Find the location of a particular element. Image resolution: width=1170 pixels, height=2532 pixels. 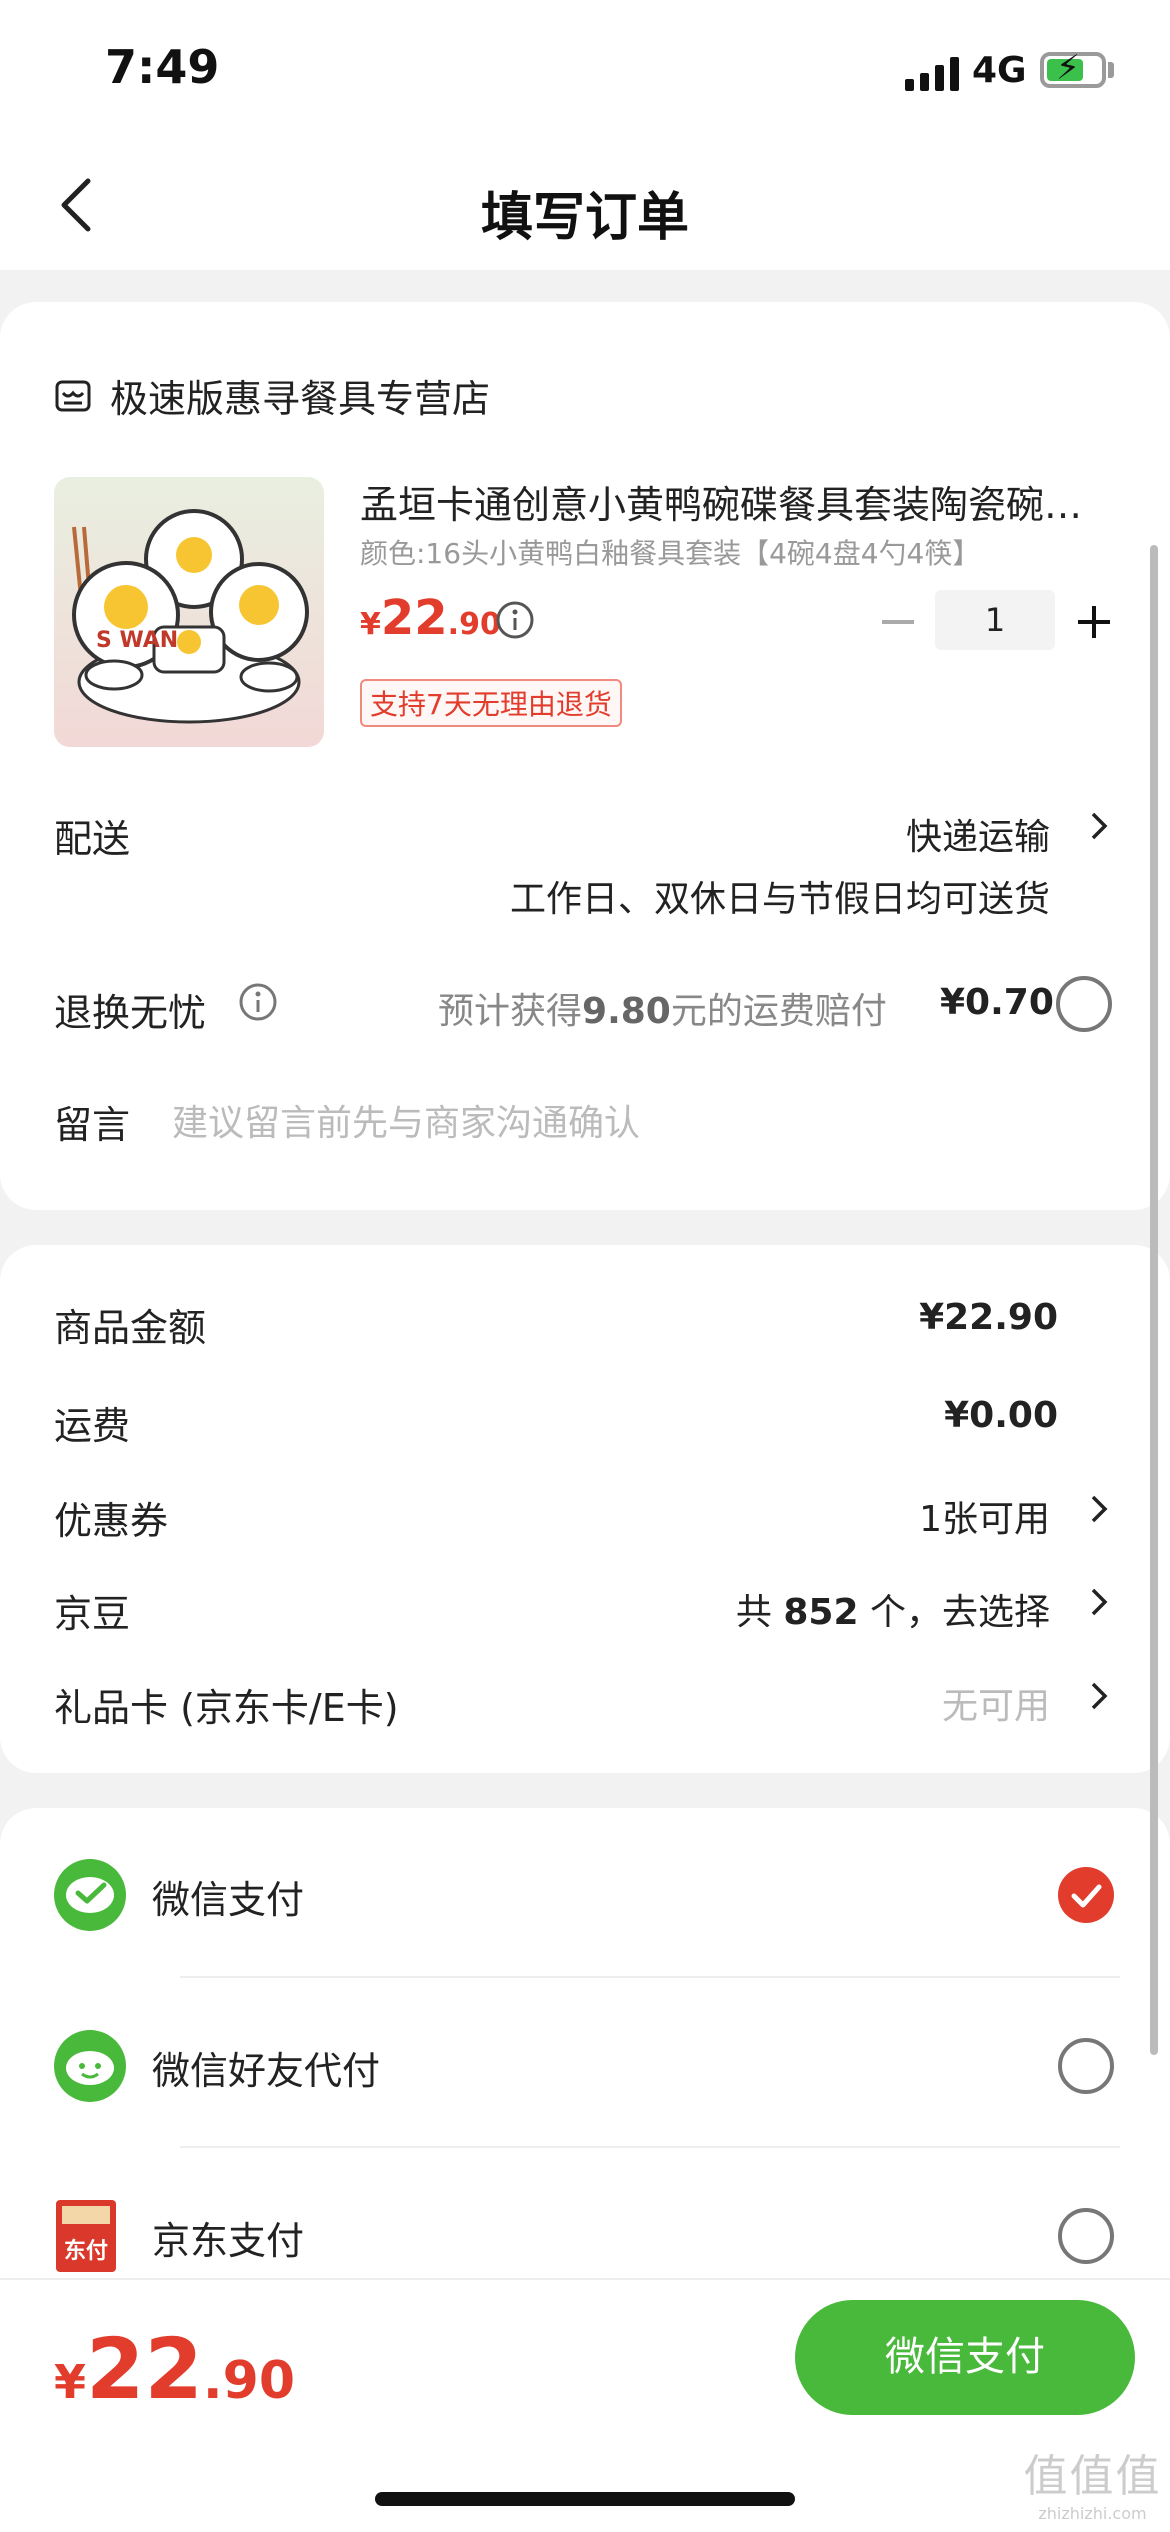

battery-tip is located at coordinates (1111, 70).